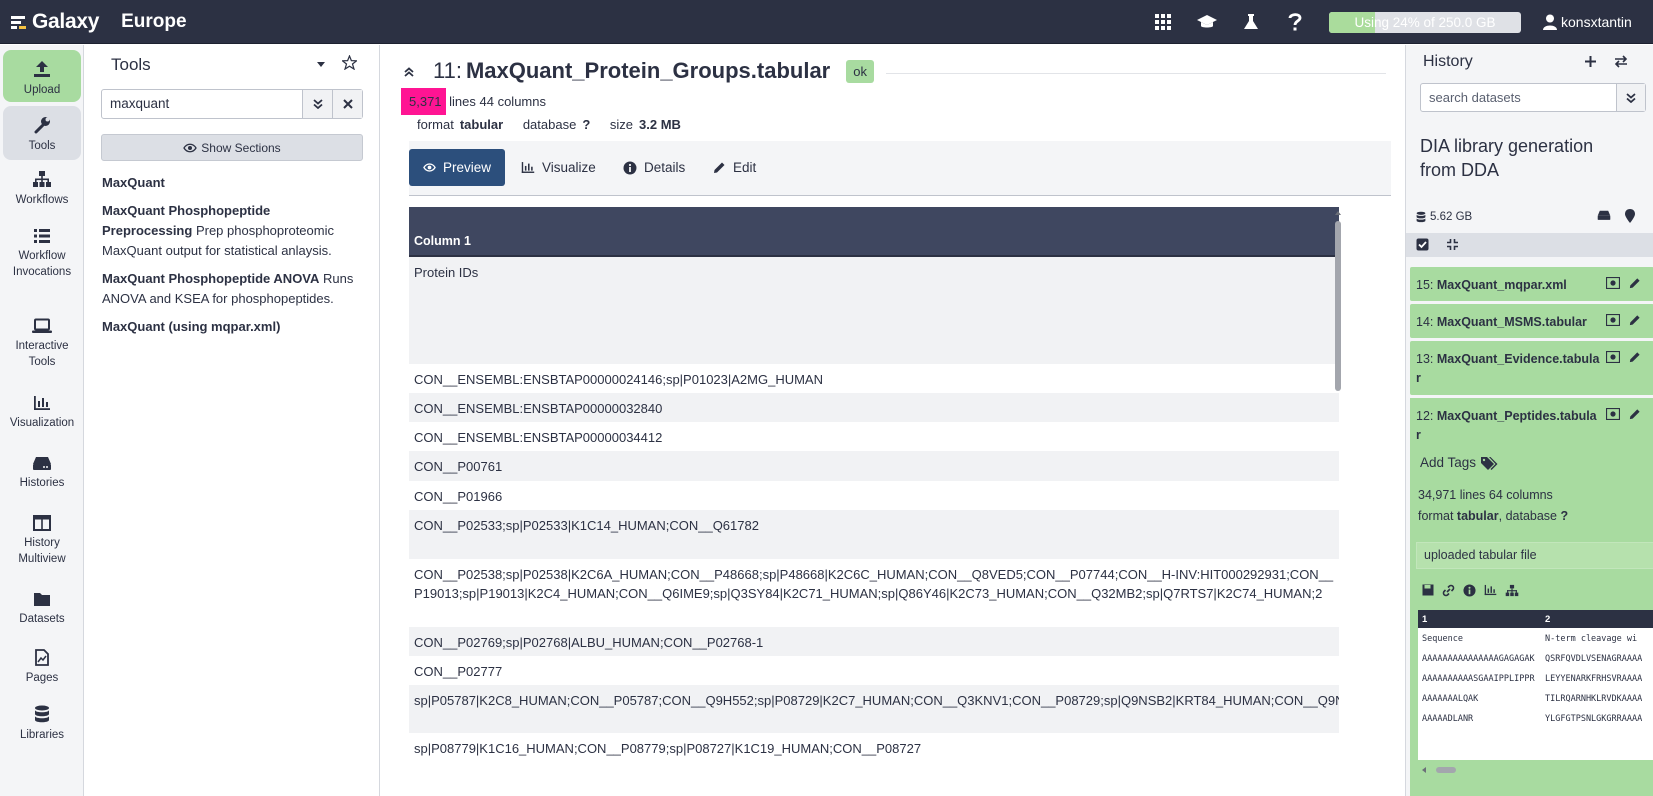  What do you see at coordinates (558, 167) in the screenshot?
I see `tab-visualize: Visualize` at bounding box center [558, 167].